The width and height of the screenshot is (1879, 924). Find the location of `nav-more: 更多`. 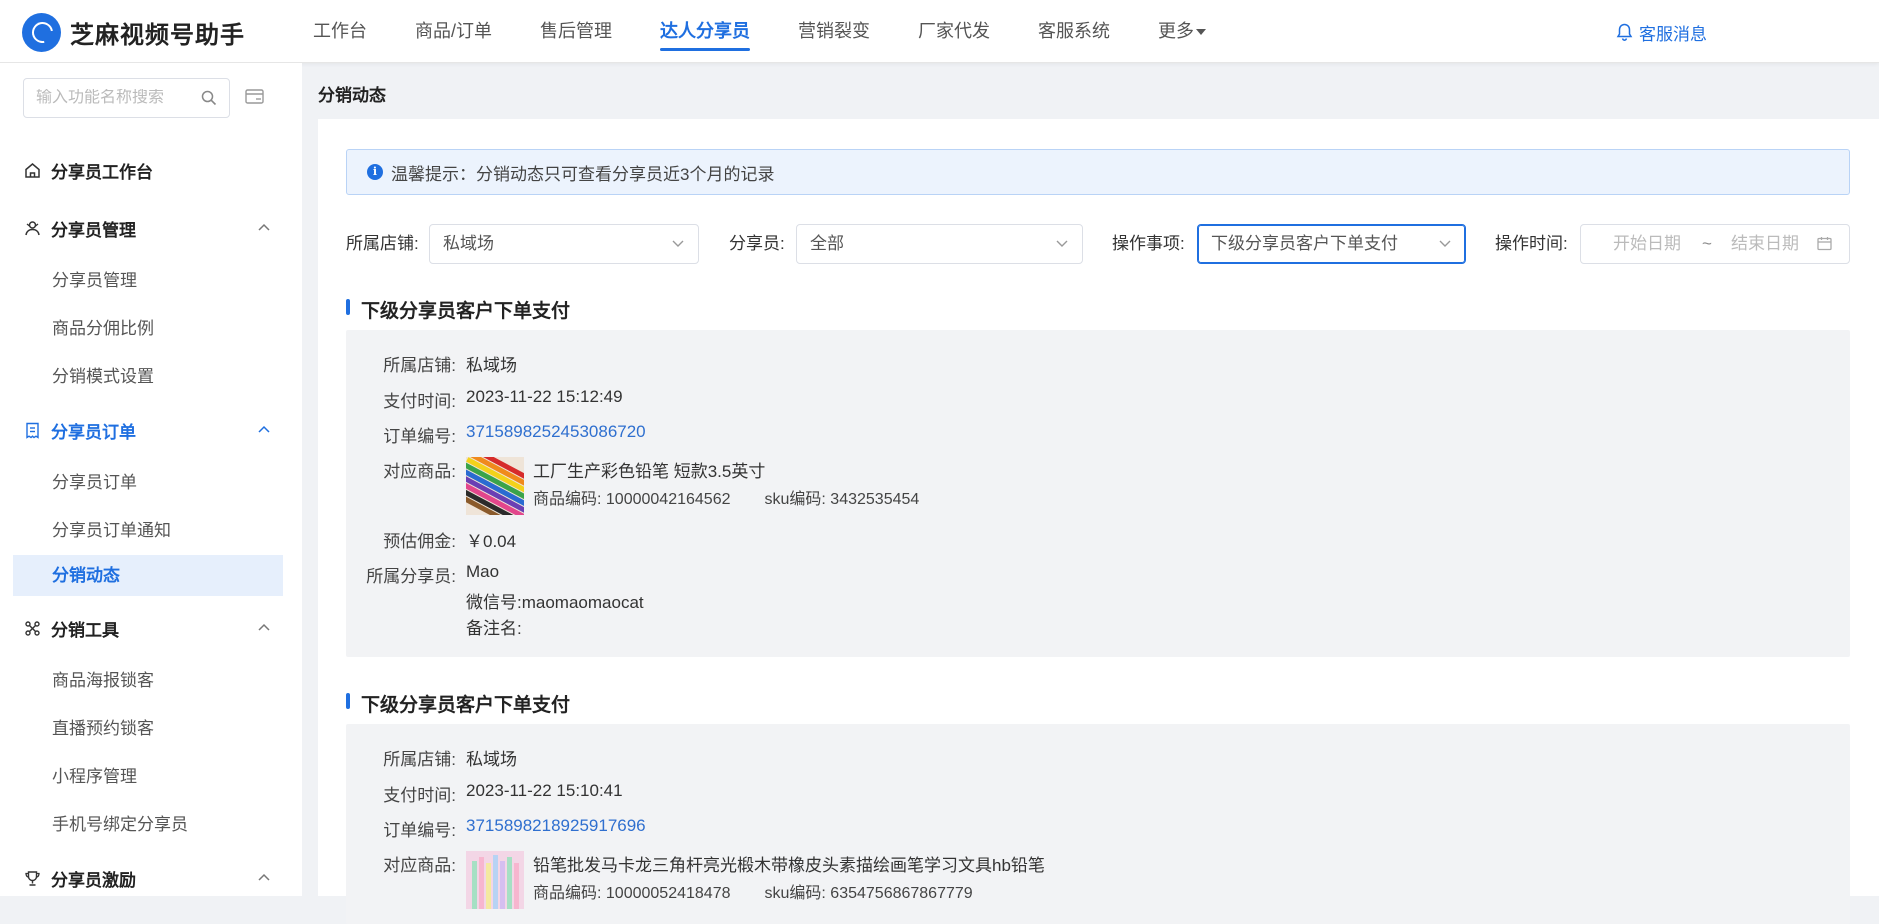

nav-more: 更多 is located at coordinates (1182, 31).